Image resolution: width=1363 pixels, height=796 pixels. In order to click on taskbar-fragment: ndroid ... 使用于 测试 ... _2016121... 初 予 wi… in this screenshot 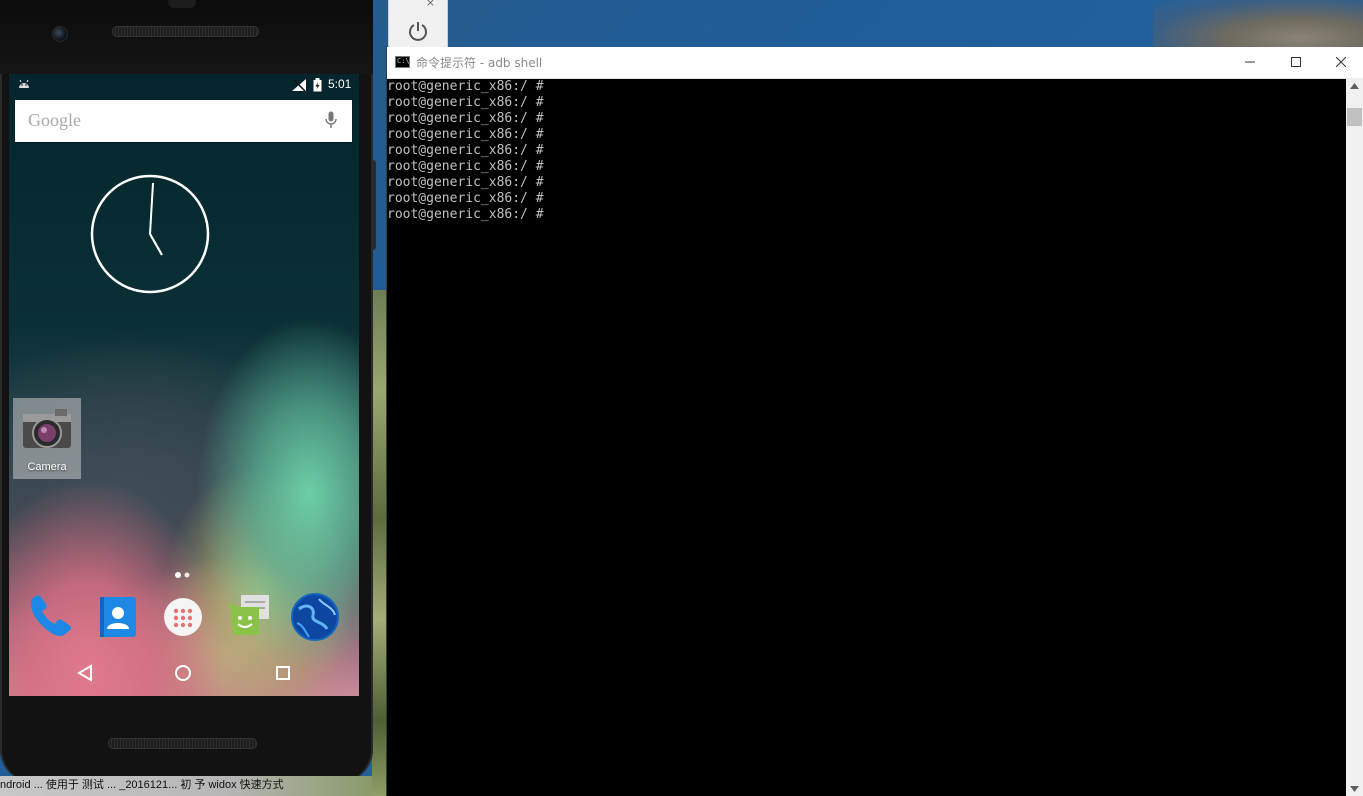, I will do `click(186, 786)`.